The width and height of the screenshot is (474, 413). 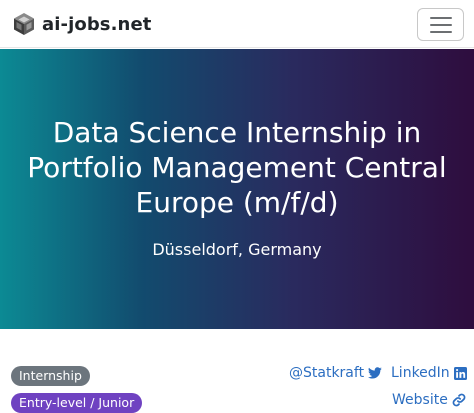 What do you see at coordinates (459, 400) in the screenshot?
I see `link-icon` at bounding box center [459, 400].